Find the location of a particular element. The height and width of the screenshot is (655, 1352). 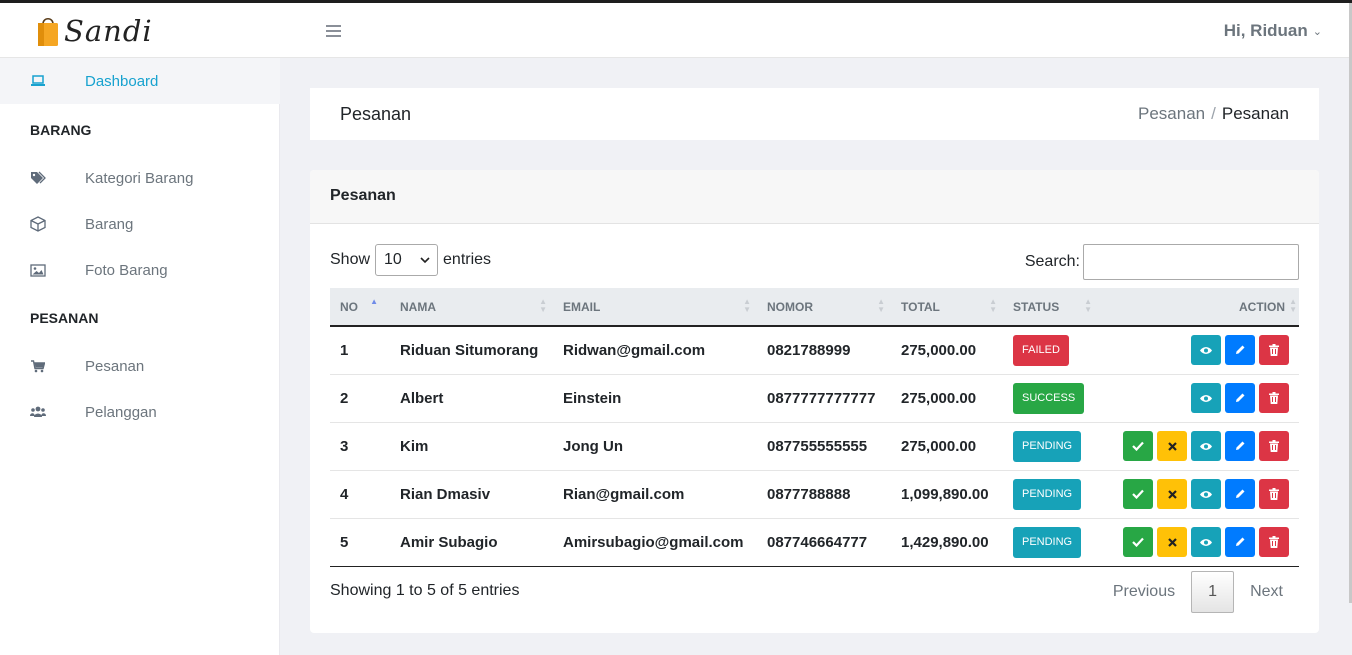

sidebar-item-pelanggan: Pelanggan is located at coordinates (140, 412).